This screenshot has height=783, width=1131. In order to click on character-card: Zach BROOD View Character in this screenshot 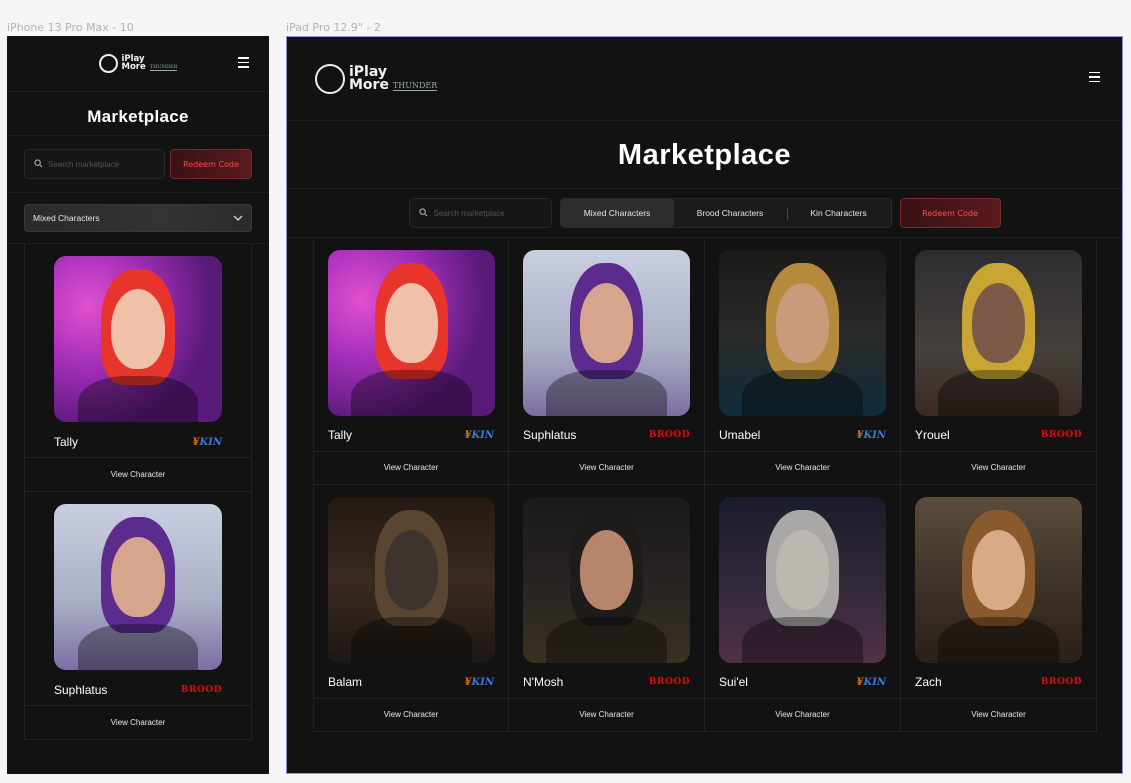, I will do `click(999, 608)`.